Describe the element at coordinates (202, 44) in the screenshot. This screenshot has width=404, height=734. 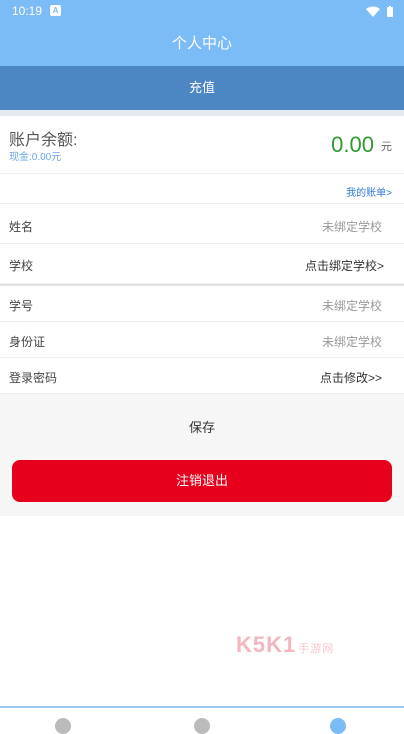
I see `page-title: 个人中心` at that location.